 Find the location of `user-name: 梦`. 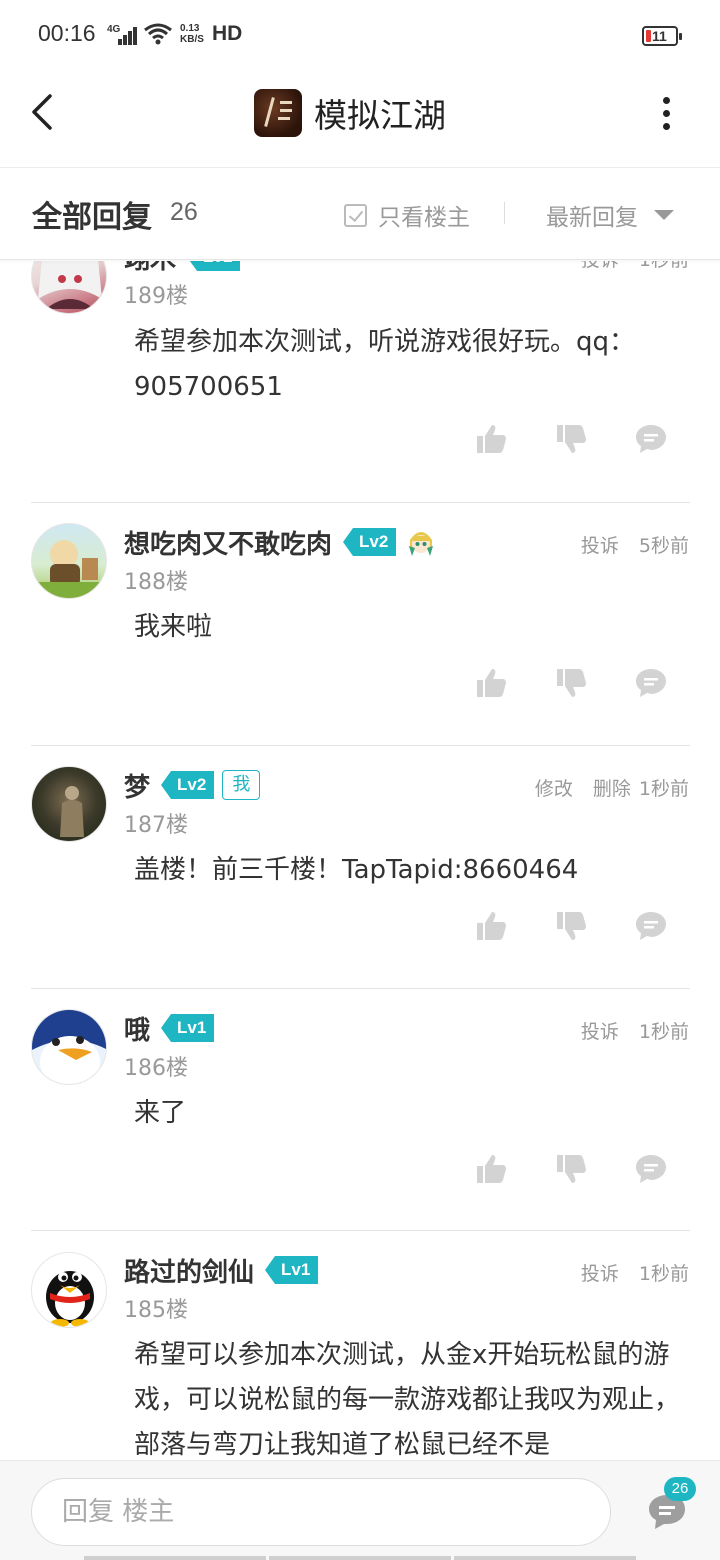

user-name: 梦 is located at coordinates (137, 785).